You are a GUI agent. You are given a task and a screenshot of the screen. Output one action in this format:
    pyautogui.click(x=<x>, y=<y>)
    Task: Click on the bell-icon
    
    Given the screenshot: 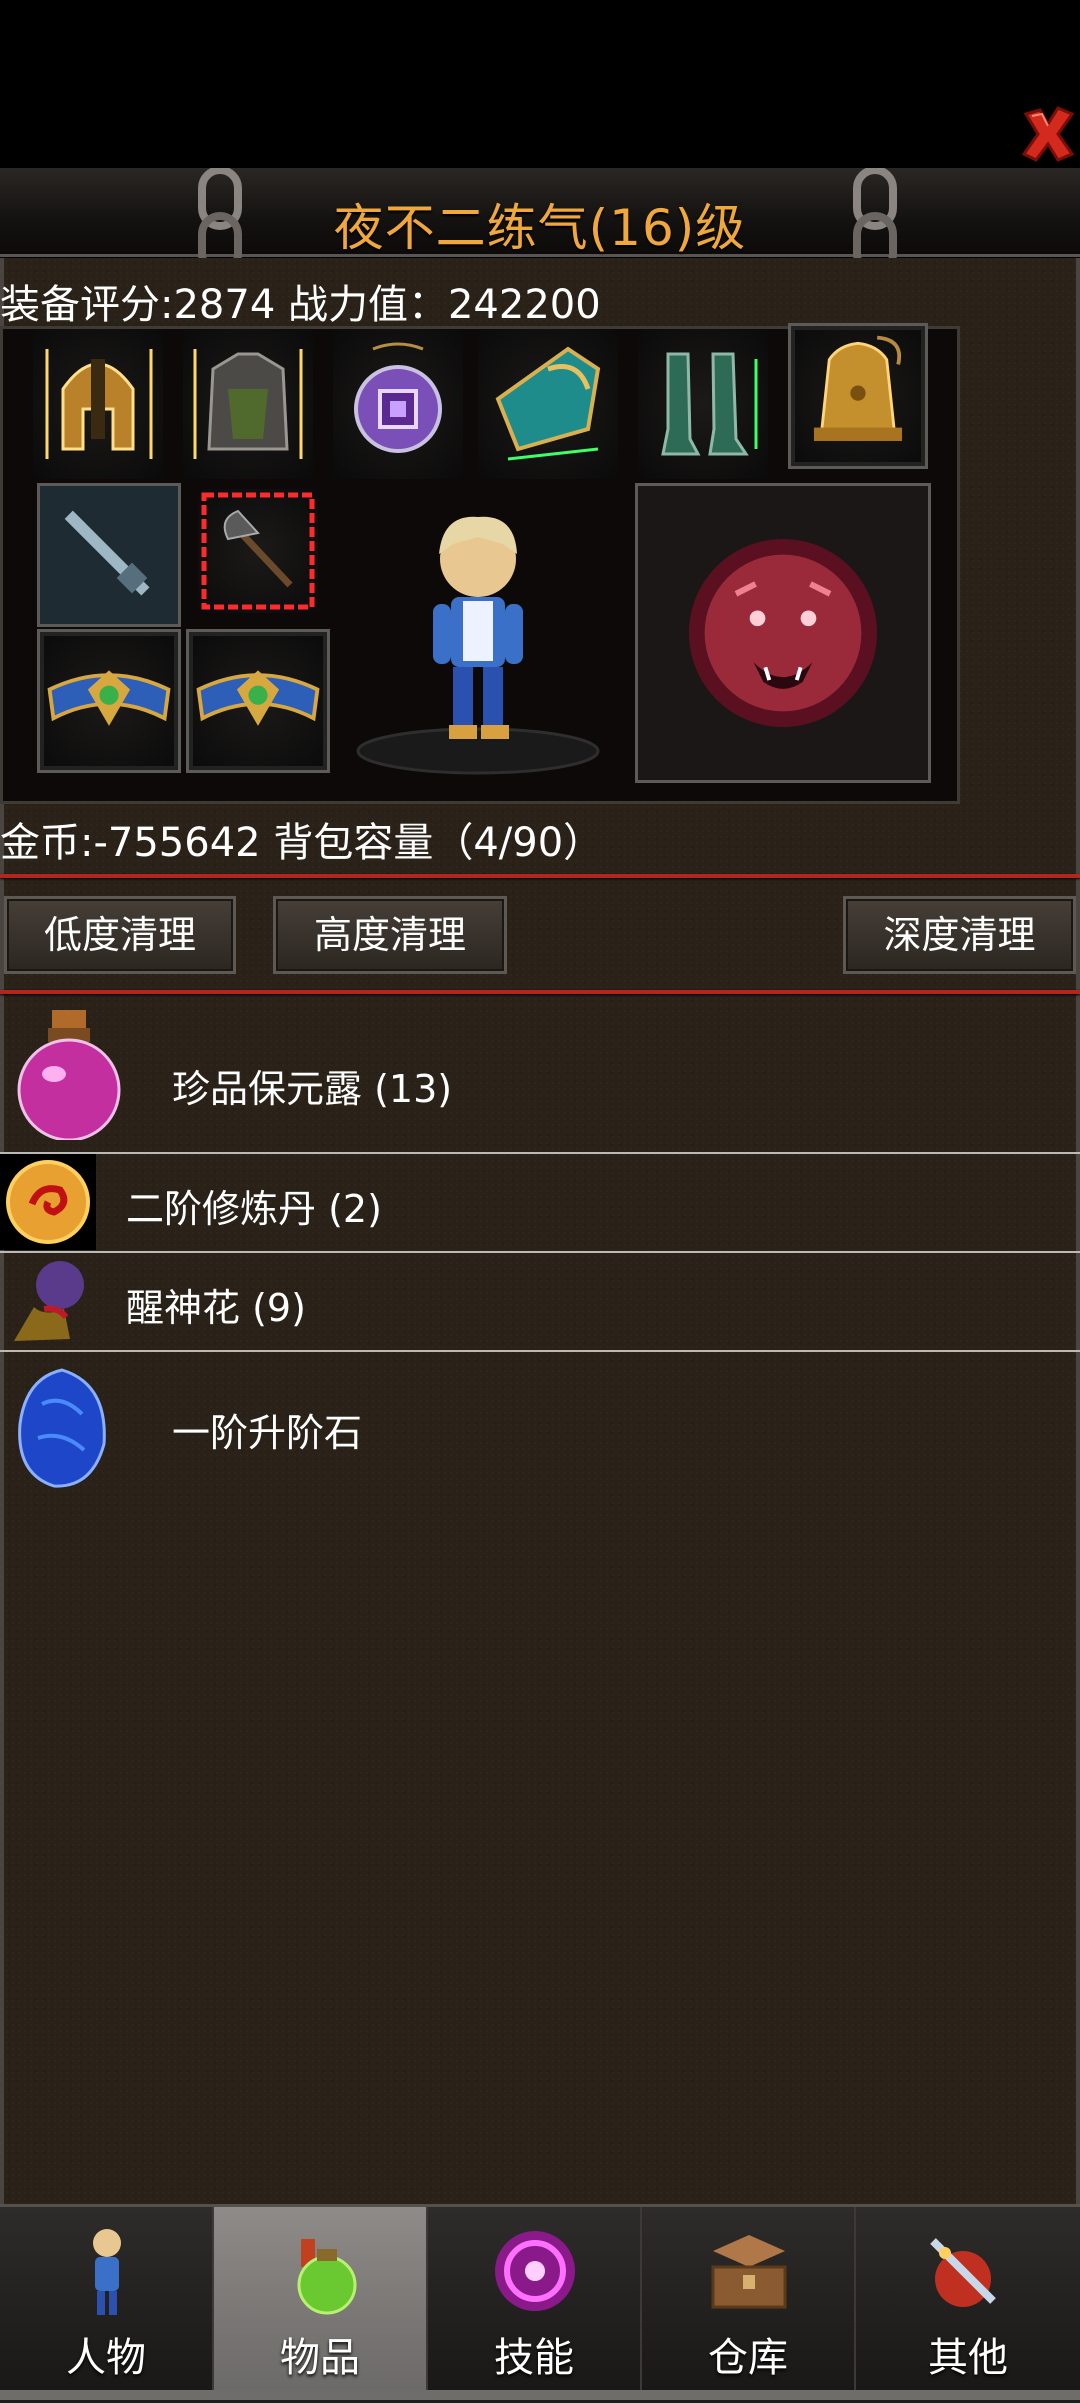 What is the action you would take?
    pyautogui.click(x=858, y=388)
    